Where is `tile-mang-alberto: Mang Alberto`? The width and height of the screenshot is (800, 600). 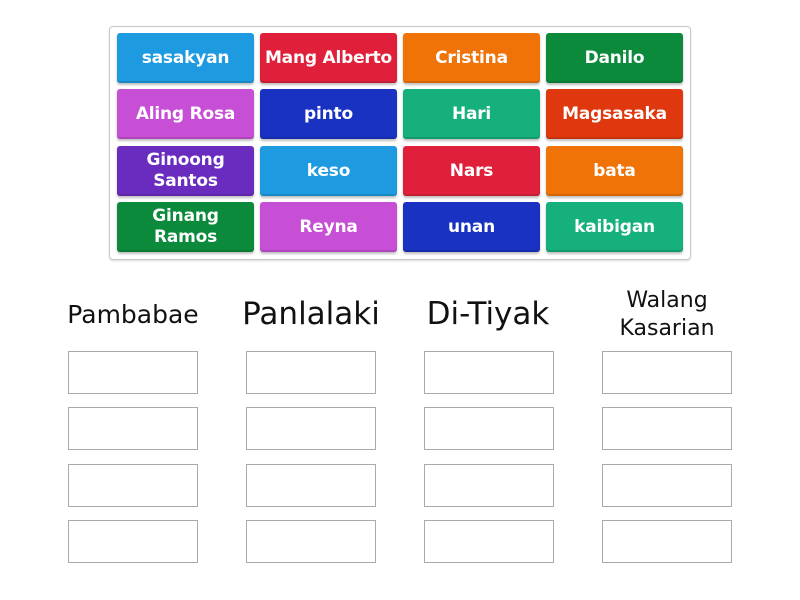
tile-mang-alberto: Mang Alberto is located at coordinates (328, 58).